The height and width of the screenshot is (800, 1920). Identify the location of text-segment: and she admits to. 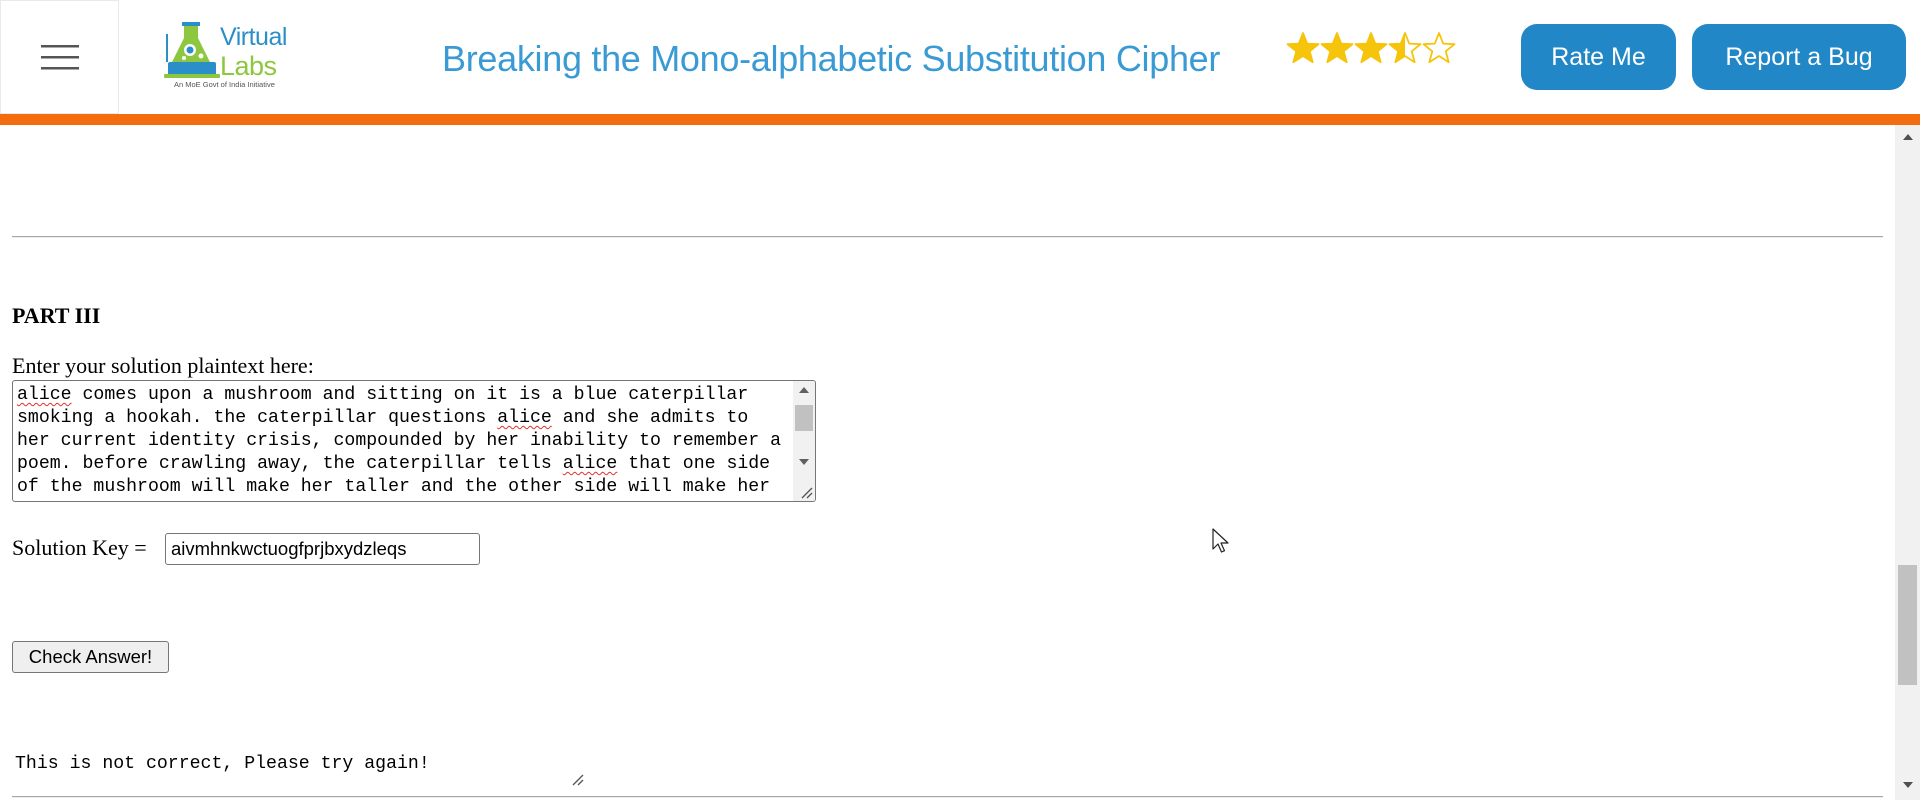
(650, 418).